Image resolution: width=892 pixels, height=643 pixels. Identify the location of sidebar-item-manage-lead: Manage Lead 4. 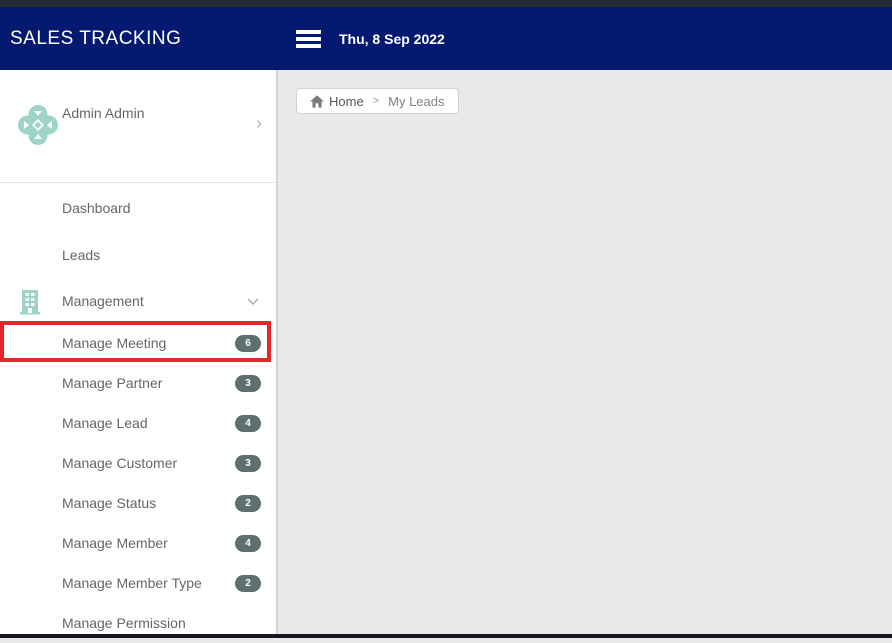
(138, 423).